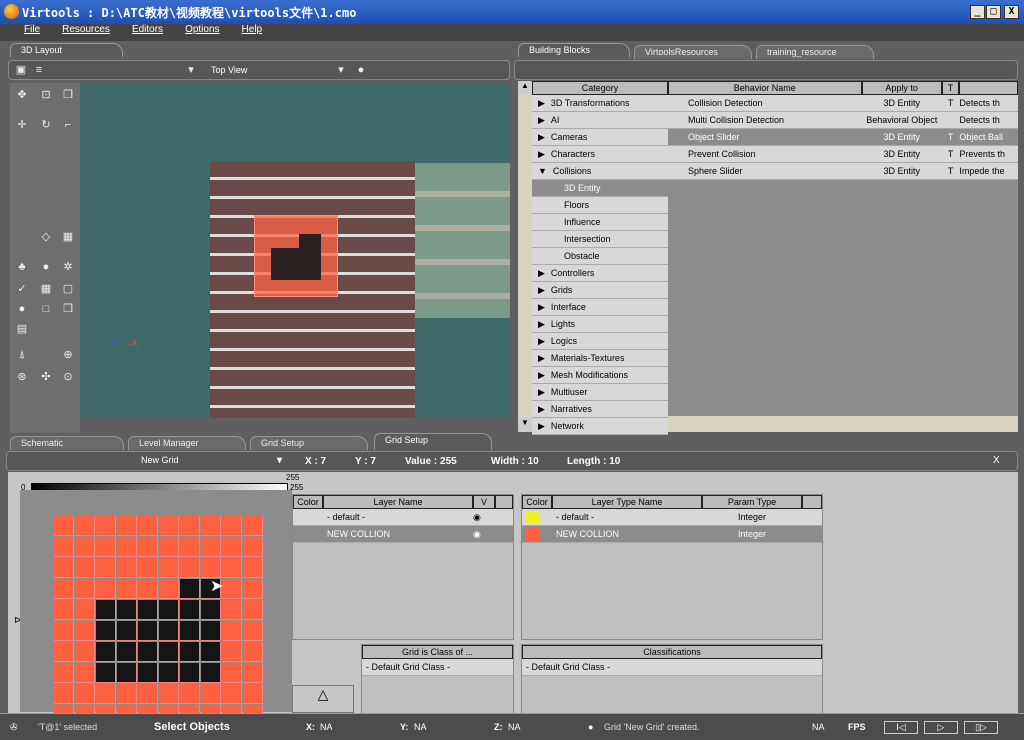  What do you see at coordinates (86, 32) in the screenshot?
I see `menu-resources: Resources` at bounding box center [86, 32].